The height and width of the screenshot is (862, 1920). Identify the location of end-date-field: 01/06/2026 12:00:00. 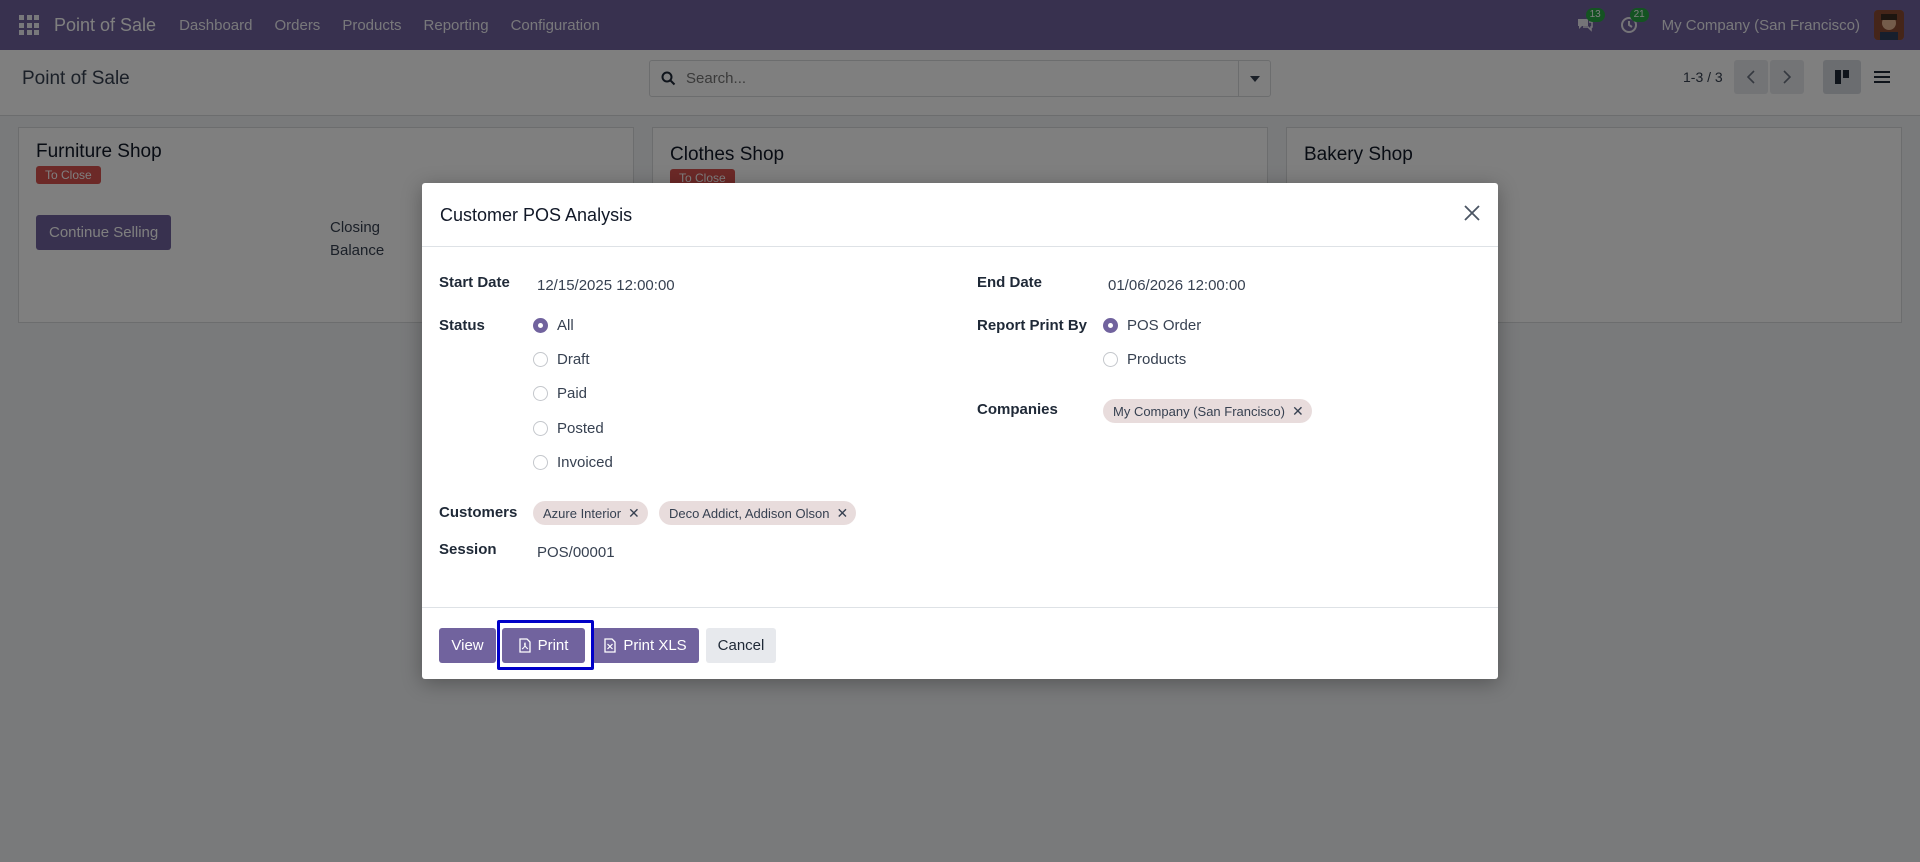
(1177, 285).